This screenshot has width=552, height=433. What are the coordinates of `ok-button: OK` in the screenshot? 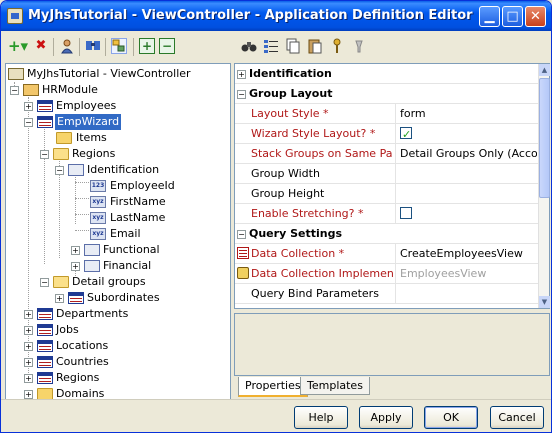 It's located at (451, 417).